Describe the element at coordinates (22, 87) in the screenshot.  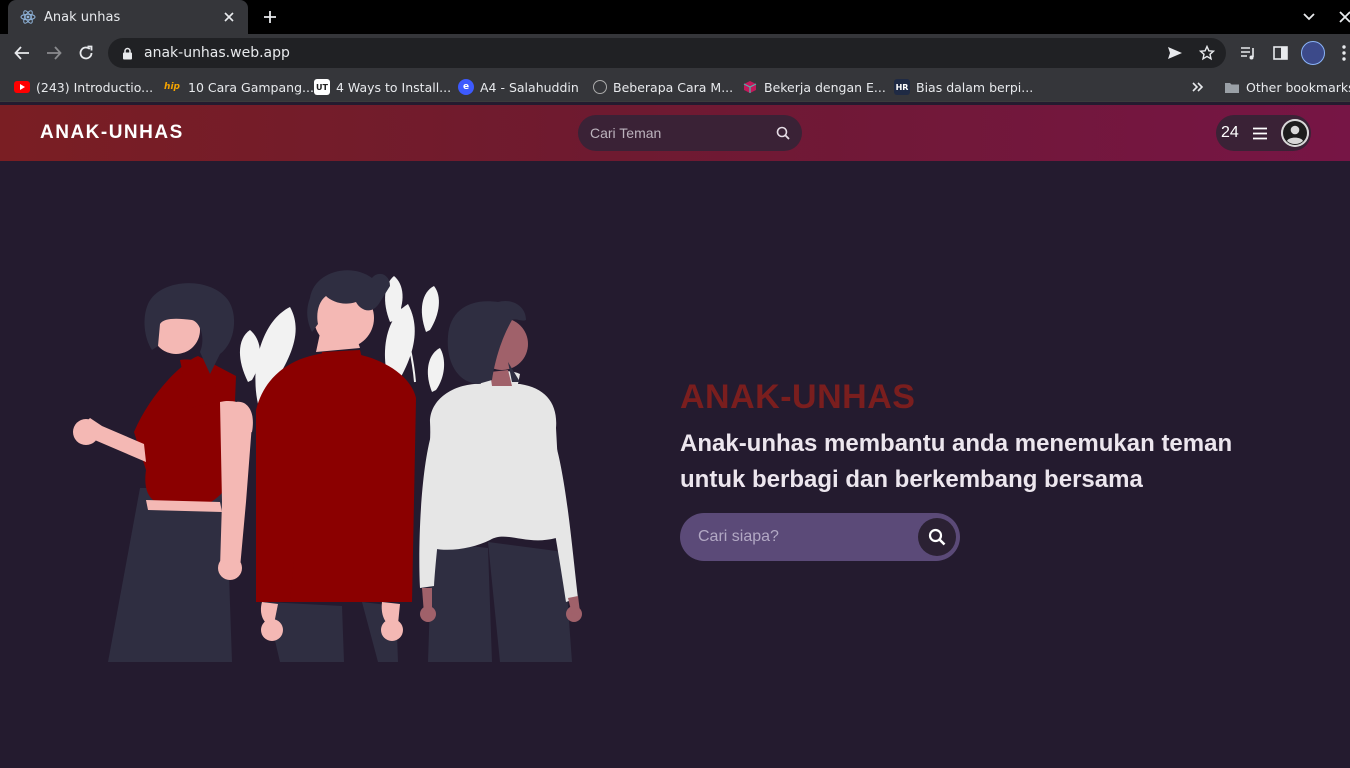
I see `youtube-icon` at that location.